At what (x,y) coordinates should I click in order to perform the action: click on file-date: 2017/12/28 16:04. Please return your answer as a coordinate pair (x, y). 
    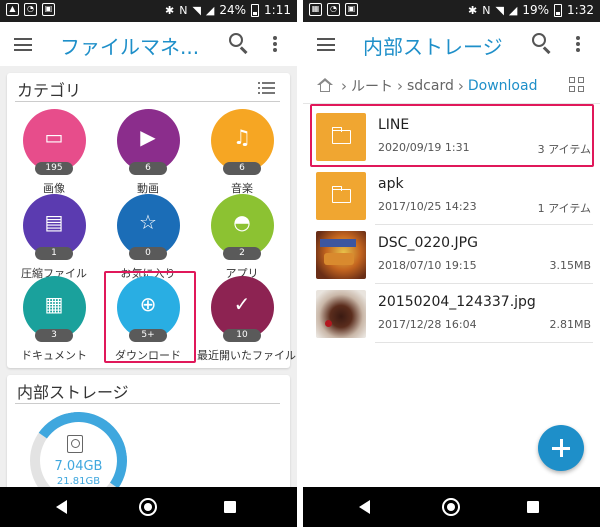
    Looking at the image, I should click on (427, 324).